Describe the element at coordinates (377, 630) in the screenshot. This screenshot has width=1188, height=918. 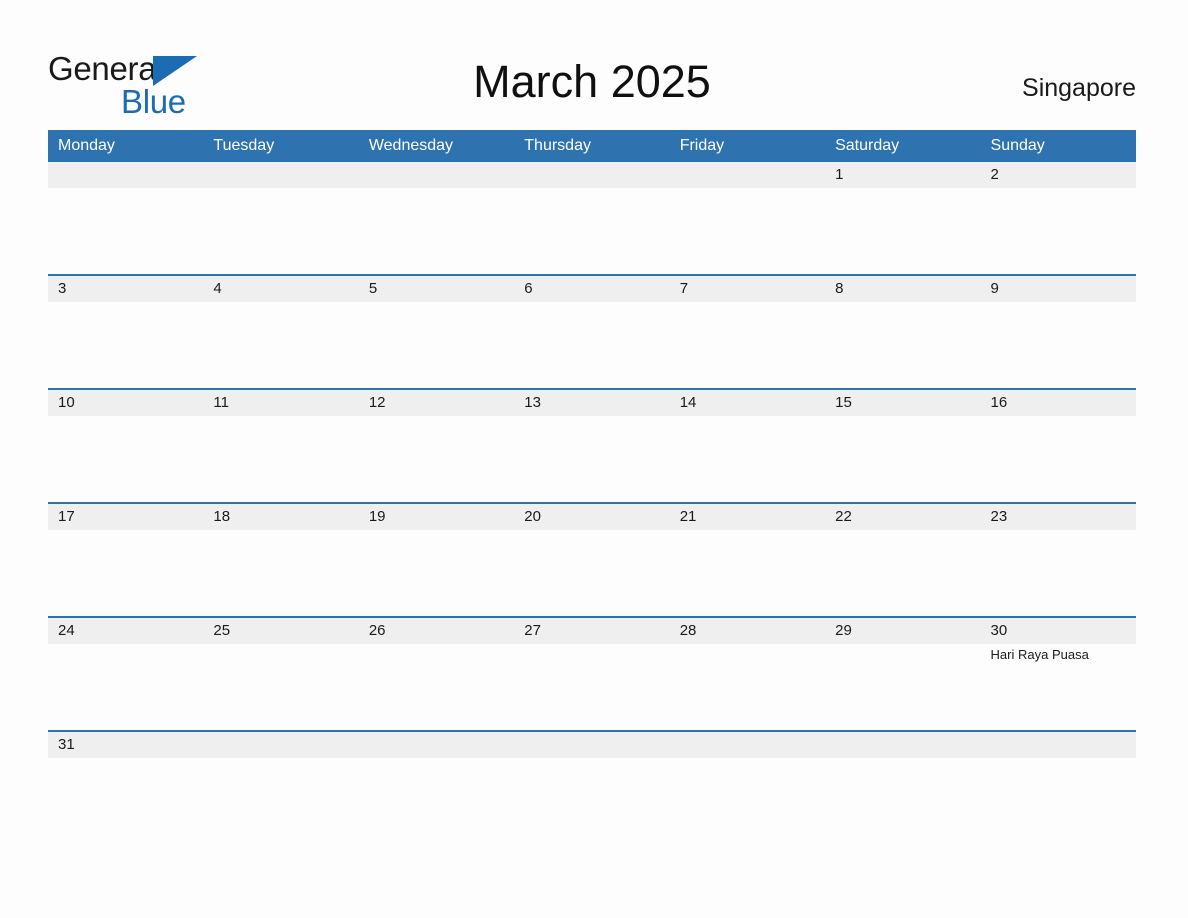
I see `day-number: 26` at that location.